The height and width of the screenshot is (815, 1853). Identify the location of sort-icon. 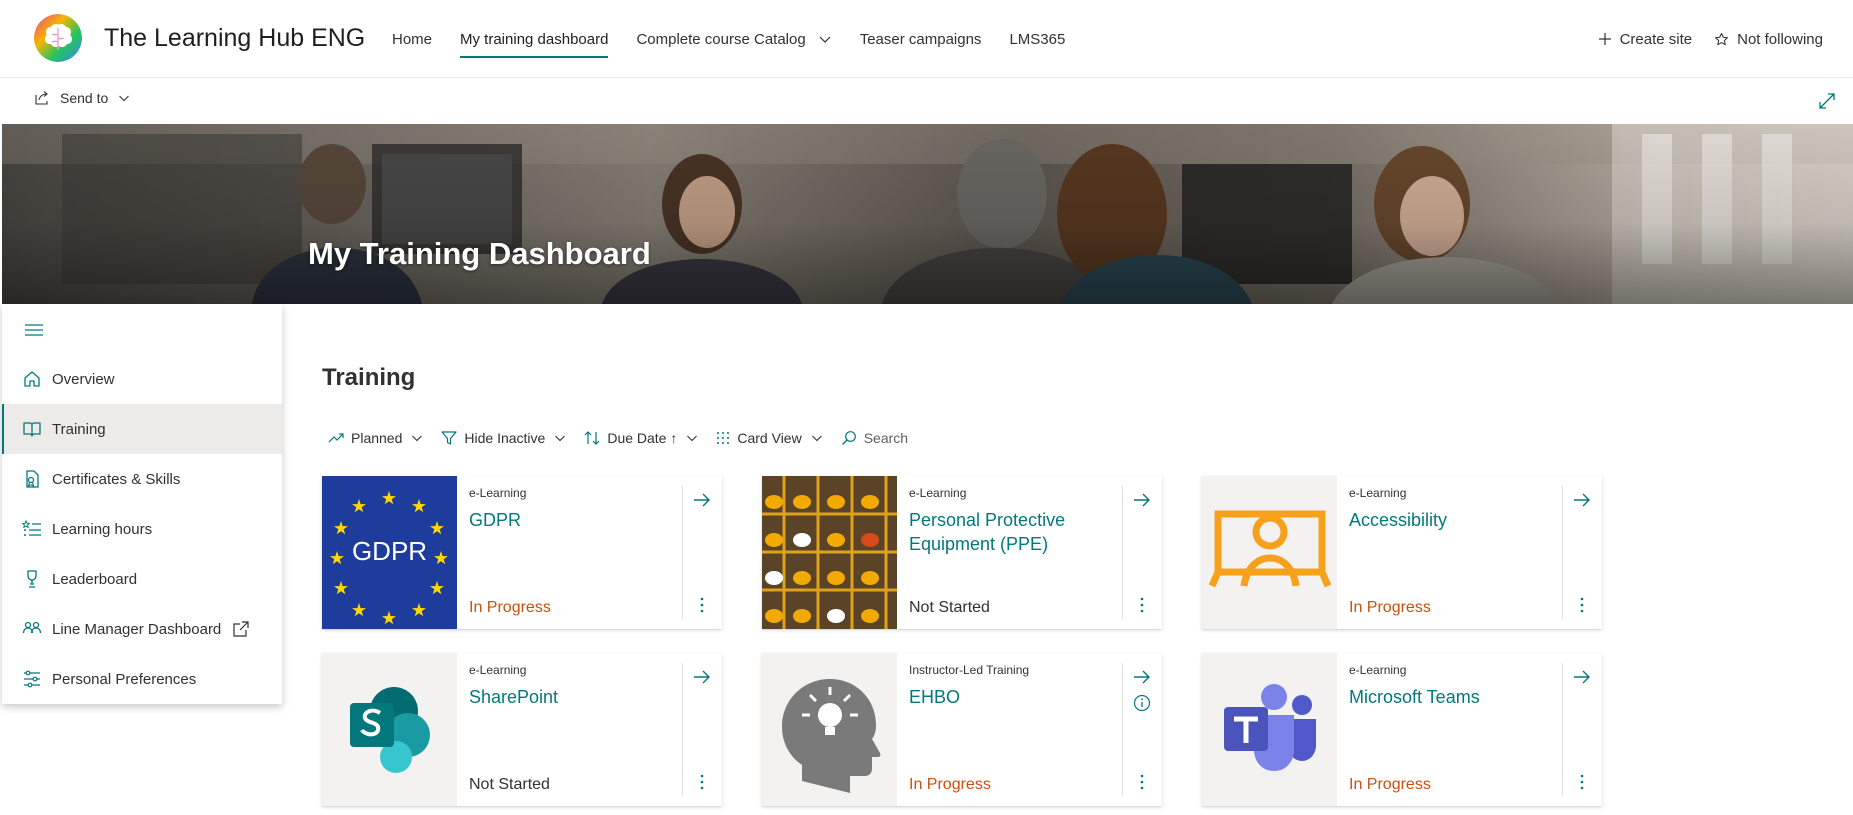
(592, 438).